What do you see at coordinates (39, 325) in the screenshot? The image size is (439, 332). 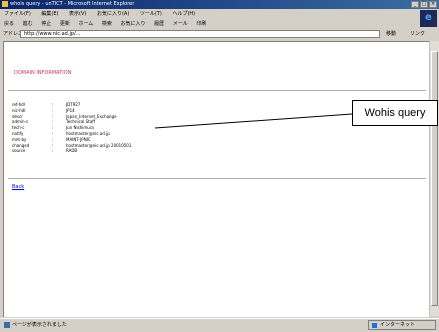 I see `status-text: ページが表示されました` at bounding box center [39, 325].